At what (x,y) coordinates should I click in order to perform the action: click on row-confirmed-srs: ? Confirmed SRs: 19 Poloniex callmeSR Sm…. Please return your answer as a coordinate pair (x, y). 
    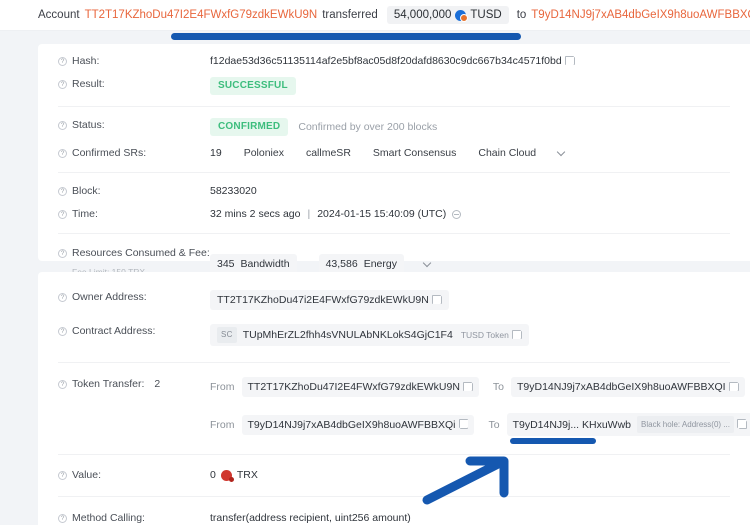
    Looking at the image, I should click on (394, 154).